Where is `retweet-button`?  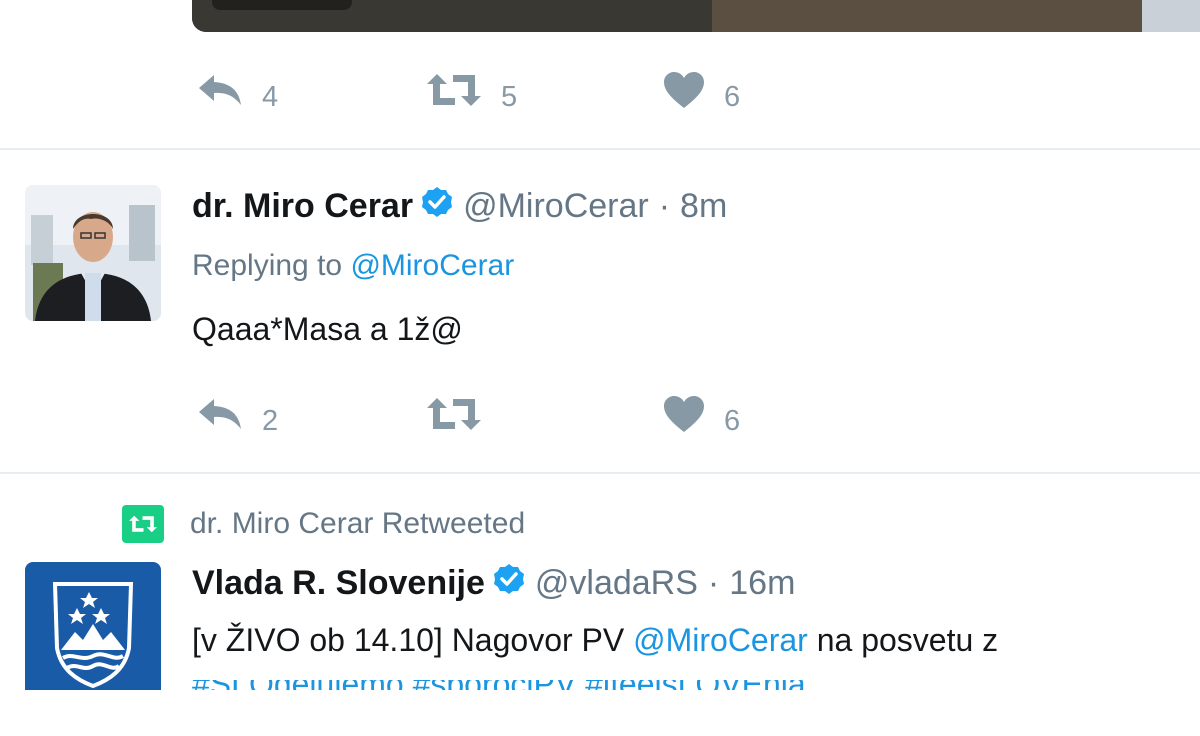
retweet-button is located at coordinates (463, 414).